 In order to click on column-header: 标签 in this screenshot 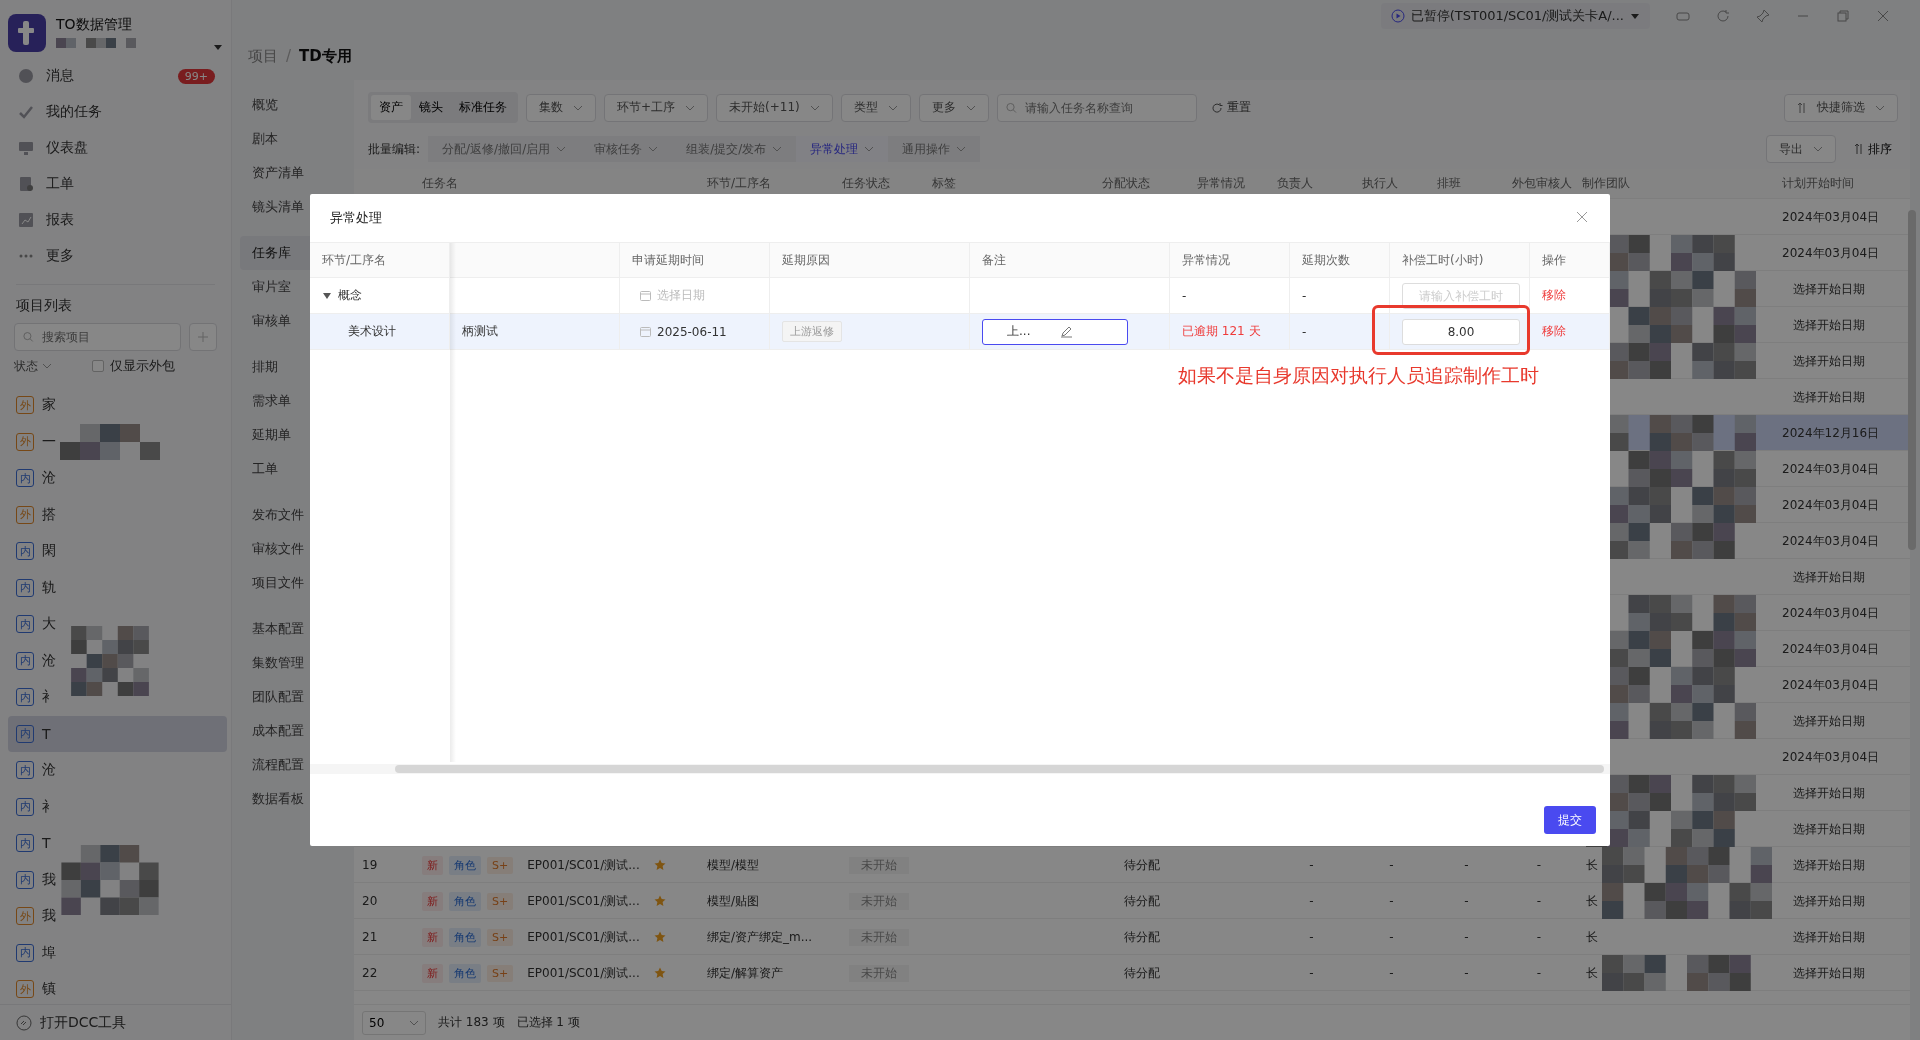, I will do `click(944, 183)`.